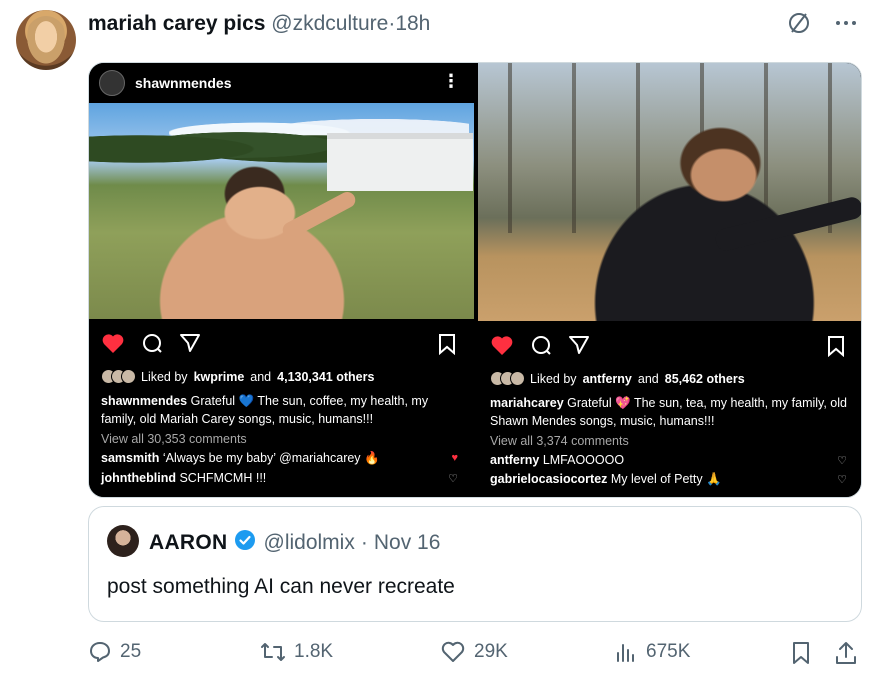  Describe the element at coordinates (670, 460) in the screenshot. I see `ig-comment: antferny LMFAOOOOO ♡` at that location.